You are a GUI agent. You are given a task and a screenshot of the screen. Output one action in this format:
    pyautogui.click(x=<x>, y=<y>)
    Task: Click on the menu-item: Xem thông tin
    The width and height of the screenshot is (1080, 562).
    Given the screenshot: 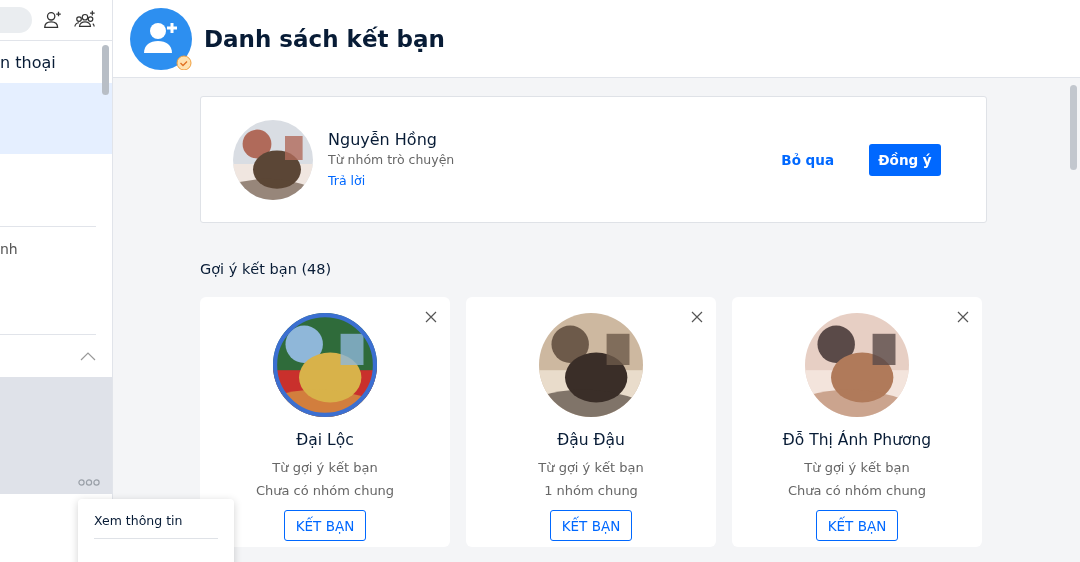 What is the action you would take?
    pyautogui.click(x=156, y=526)
    